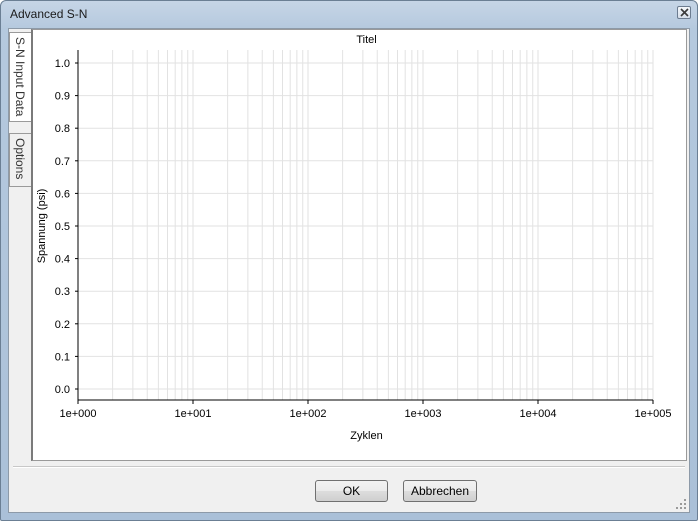 Image resolution: width=698 pixels, height=521 pixels. I want to click on y-tick-label: 0.6, so click(62, 194).